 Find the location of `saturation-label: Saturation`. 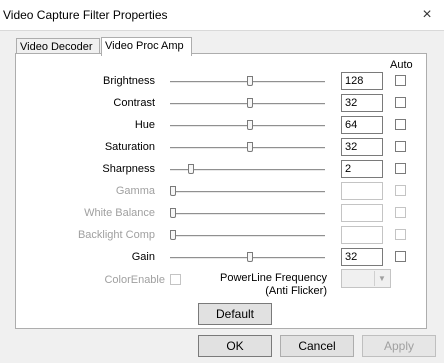

saturation-label: Saturation is located at coordinates (129, 147).